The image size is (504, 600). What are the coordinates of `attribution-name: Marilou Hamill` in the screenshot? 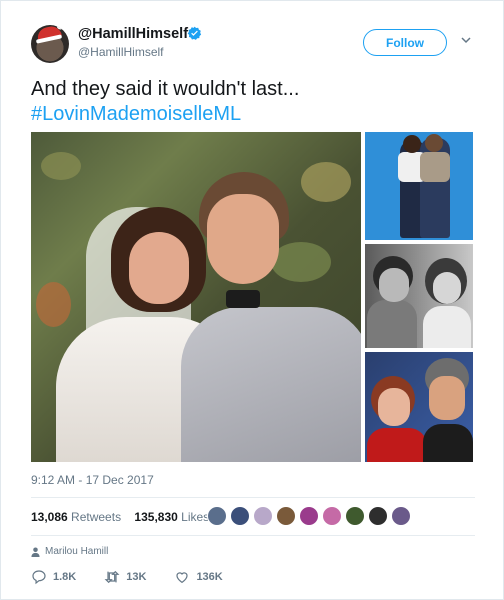 It's located at (76, 551).